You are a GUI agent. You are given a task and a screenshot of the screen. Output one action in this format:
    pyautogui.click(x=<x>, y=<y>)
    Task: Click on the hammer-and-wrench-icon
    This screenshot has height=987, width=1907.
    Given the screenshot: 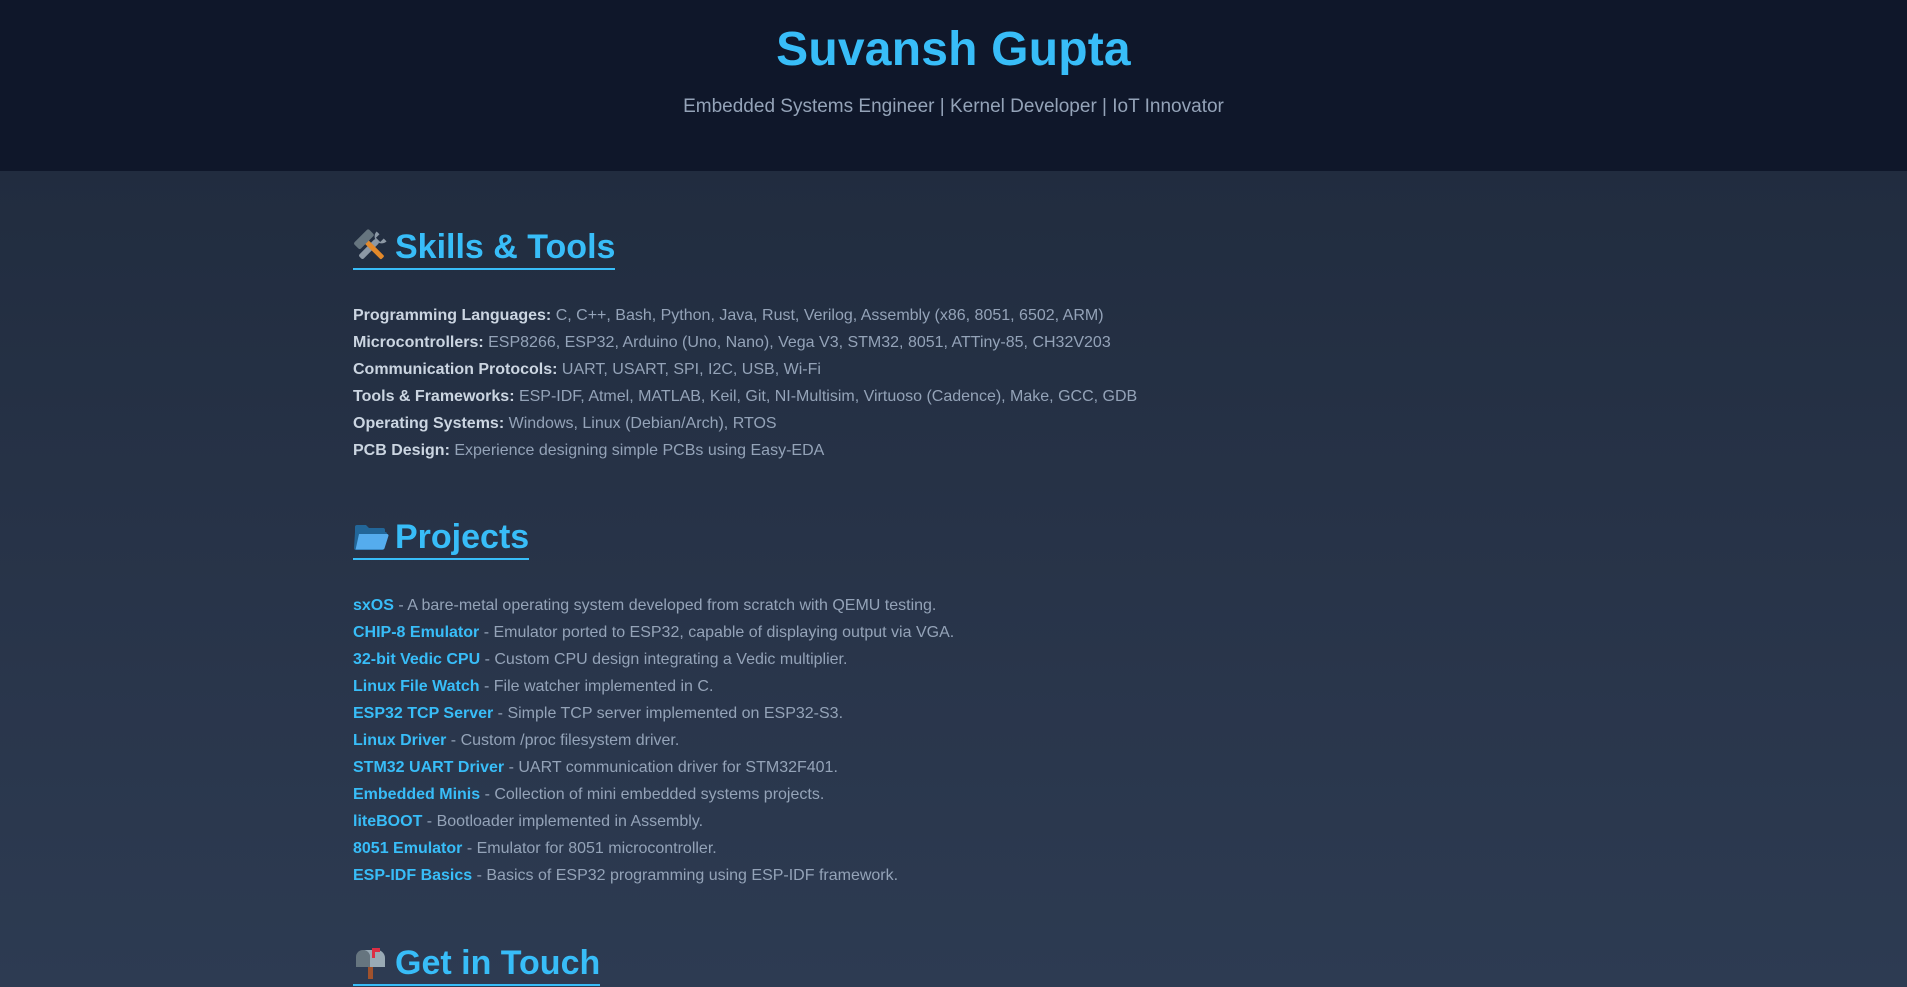 What is the action you would take?
    pyautogui.click(x=371, y=247)
    